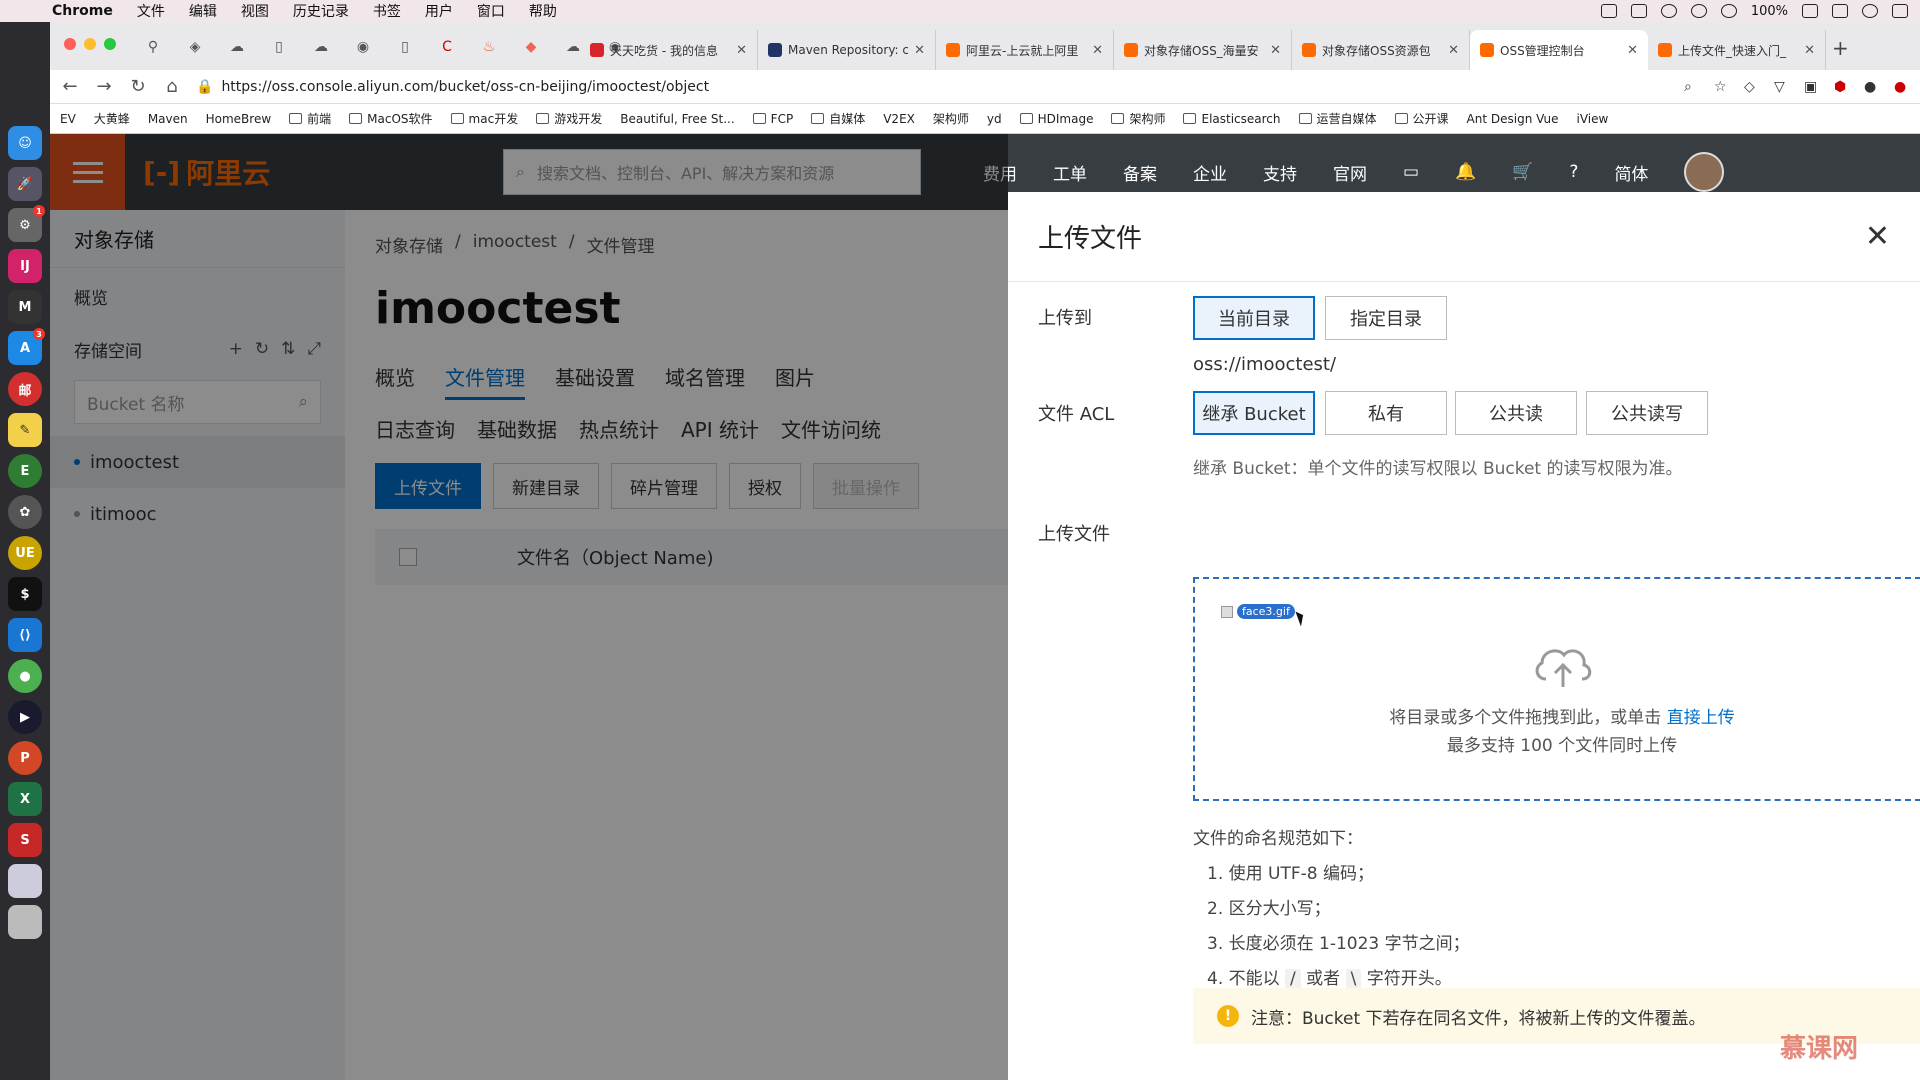  What do you see at coordinates (25, 430) in the screenshot?
I see `notes-icon: ✎` at bounding box center [25, 430].